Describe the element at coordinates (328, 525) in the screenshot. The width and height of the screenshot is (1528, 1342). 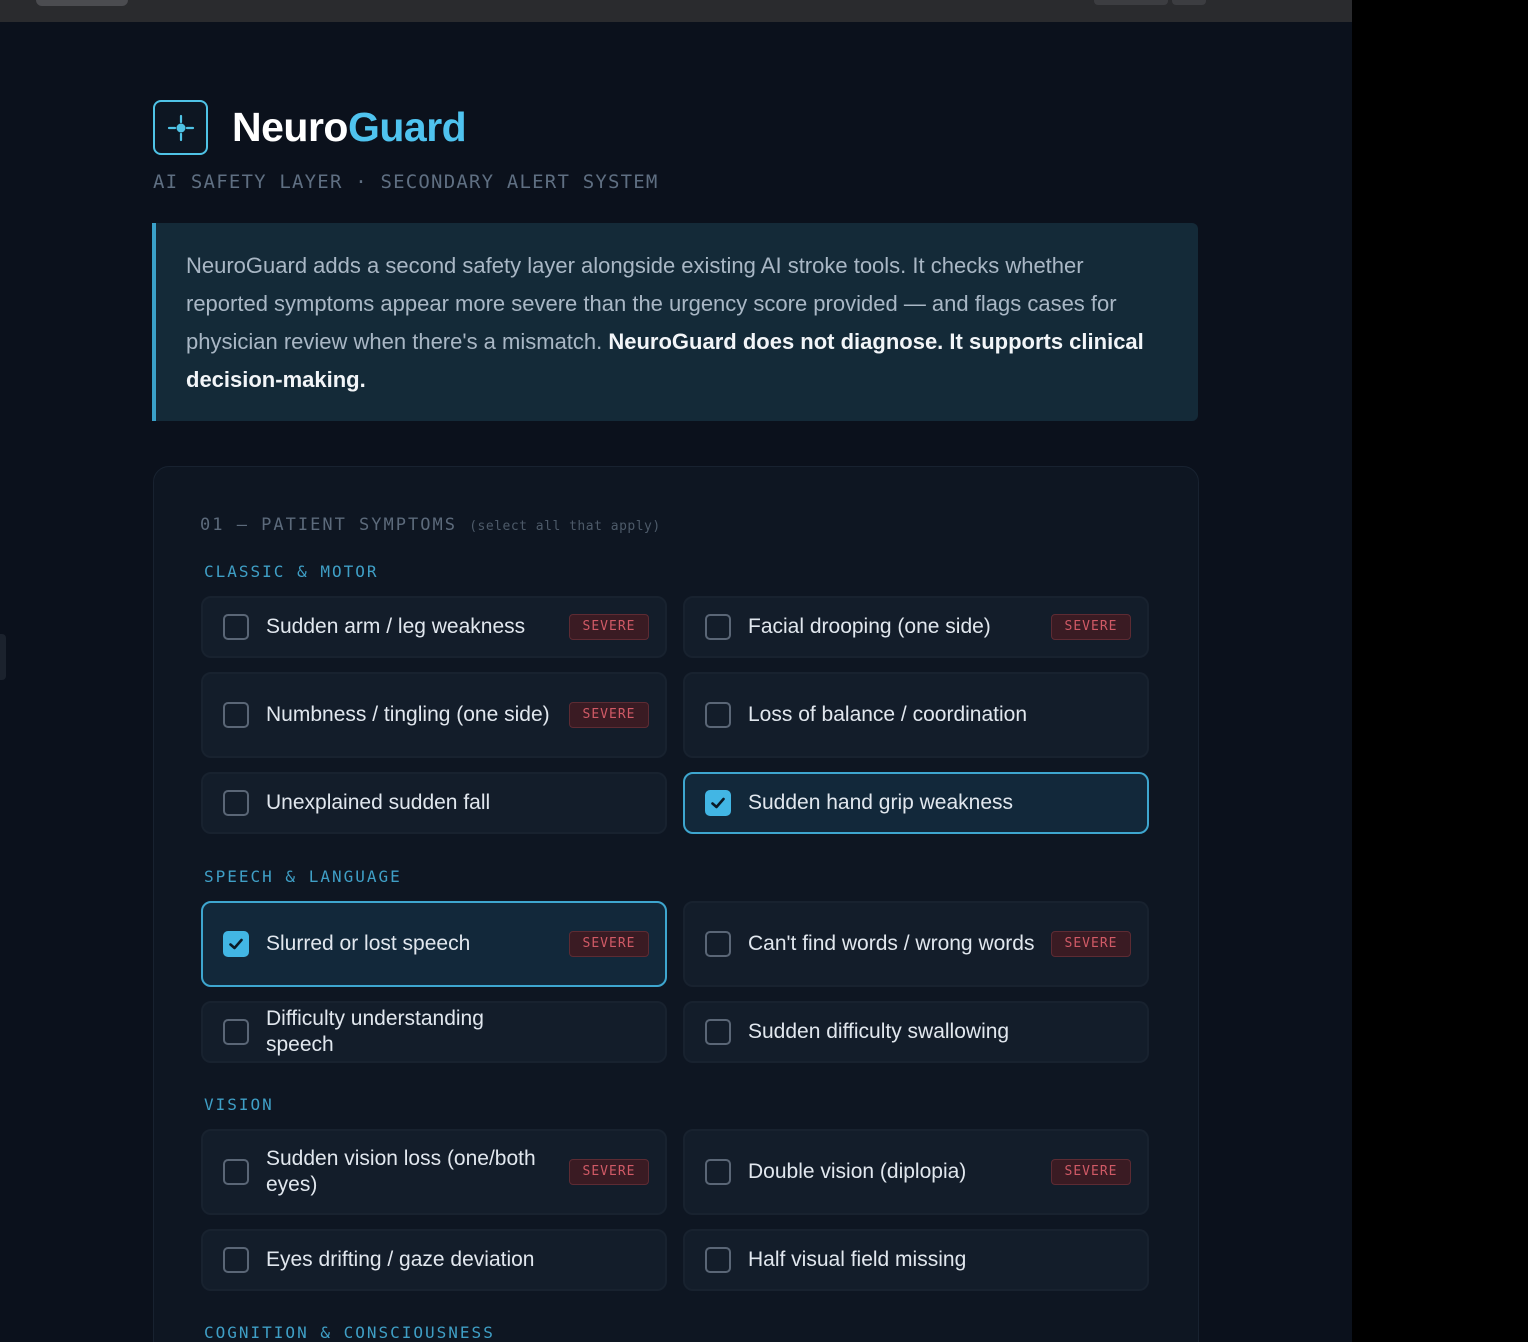
I see `symptoms-heading-text: 01 — PATIENT SYMPTOMS` at that location.